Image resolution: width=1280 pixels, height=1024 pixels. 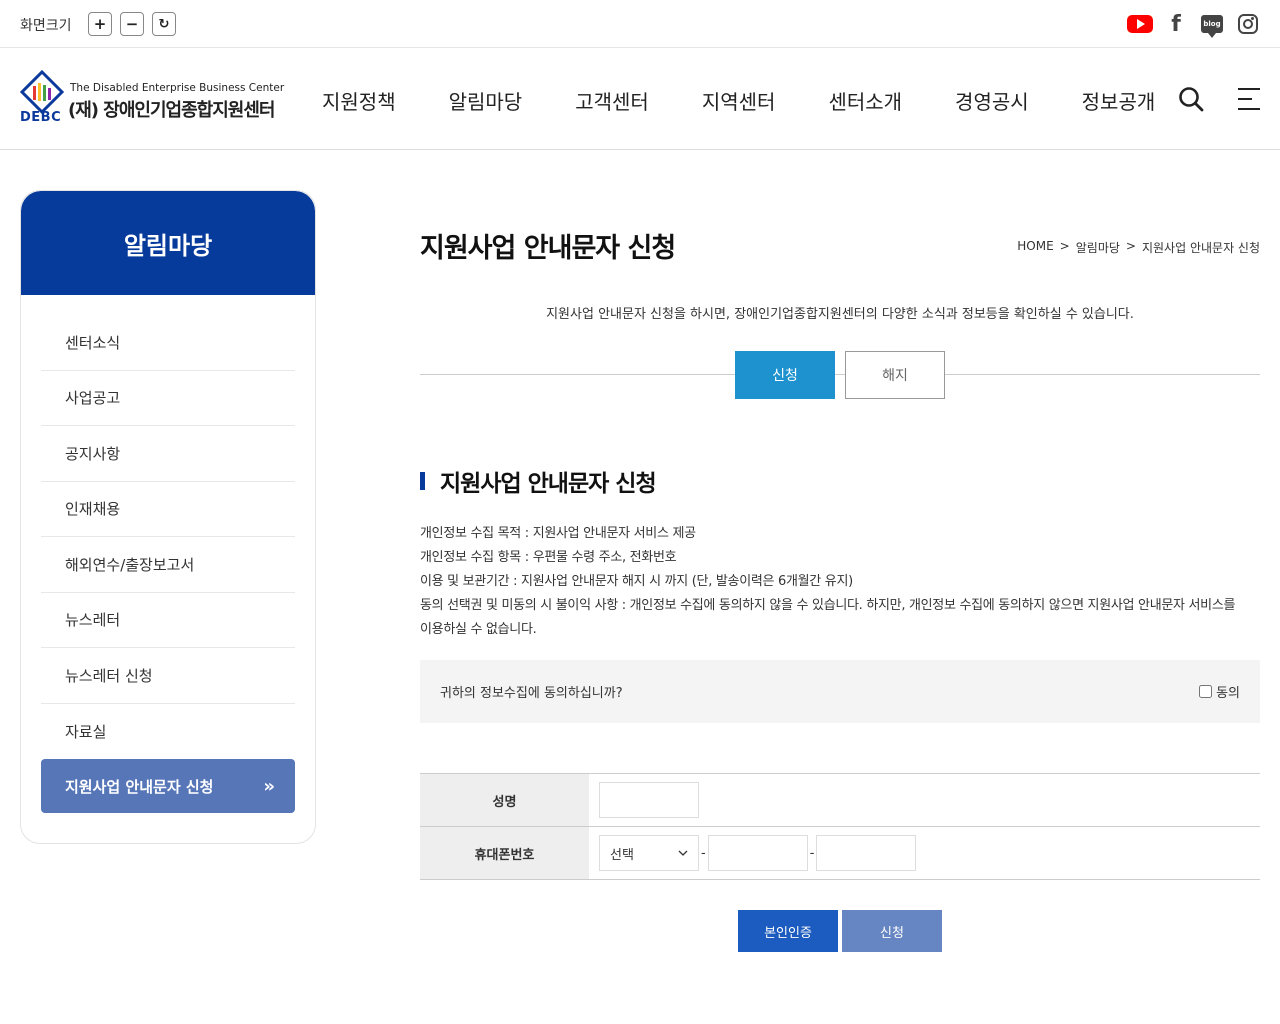 What do you see at coordinates (548, 557) in the screenshot?
I see `privacy-info-line: 개인정보 수집 항목 : 우편물 수령 주소, 전화번호` at bounding box center [548, 557].